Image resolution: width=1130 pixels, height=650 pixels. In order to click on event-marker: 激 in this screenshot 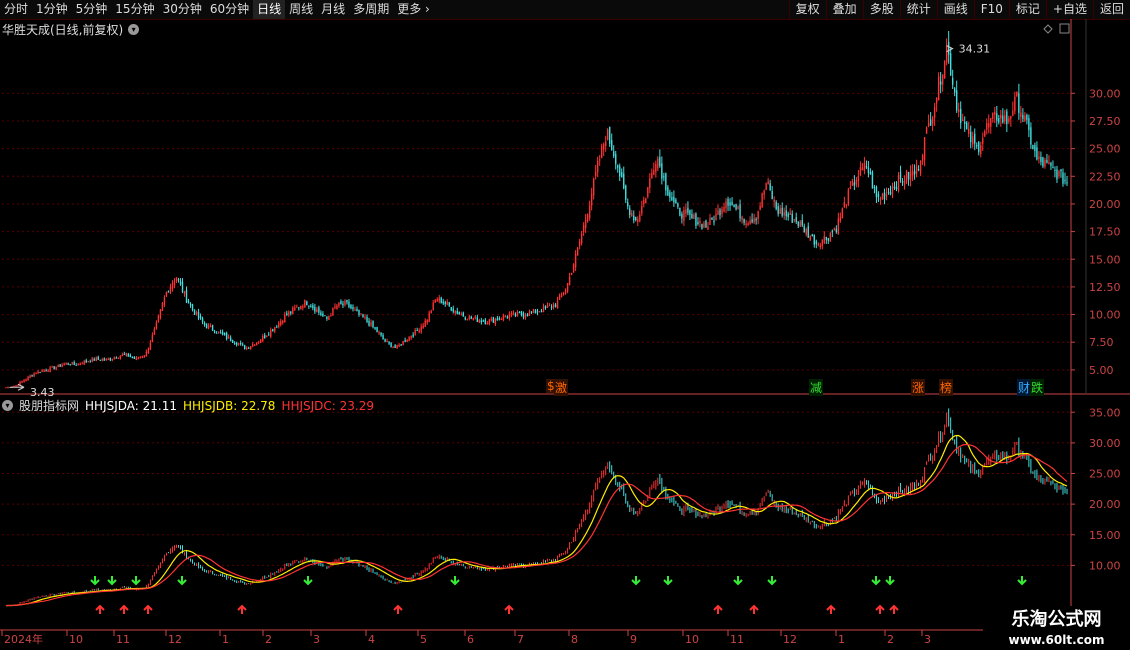, I will do `click(561, 387)`.